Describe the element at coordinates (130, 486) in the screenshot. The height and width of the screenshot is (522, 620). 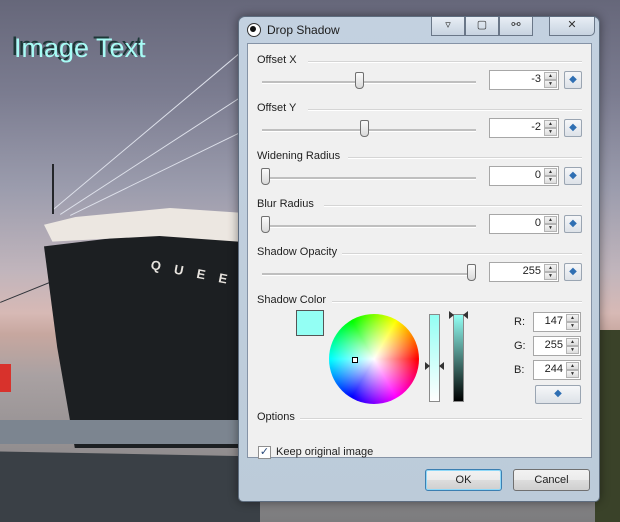
I see `submarine` at that location.